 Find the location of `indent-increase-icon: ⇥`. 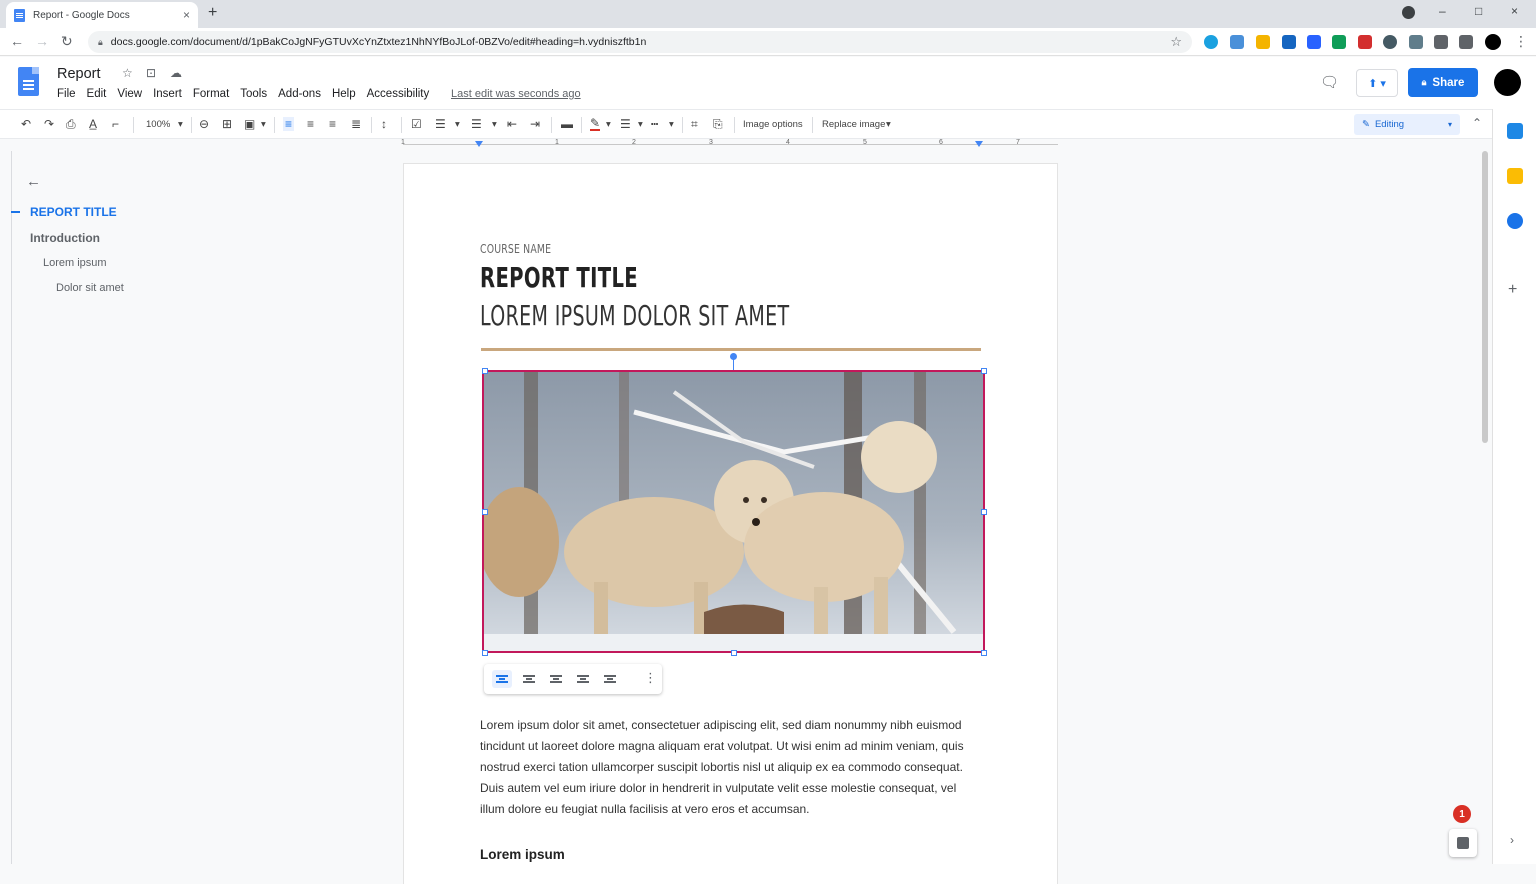

indent-increase-icon: ⇥ is located at coordinates (535, 124).